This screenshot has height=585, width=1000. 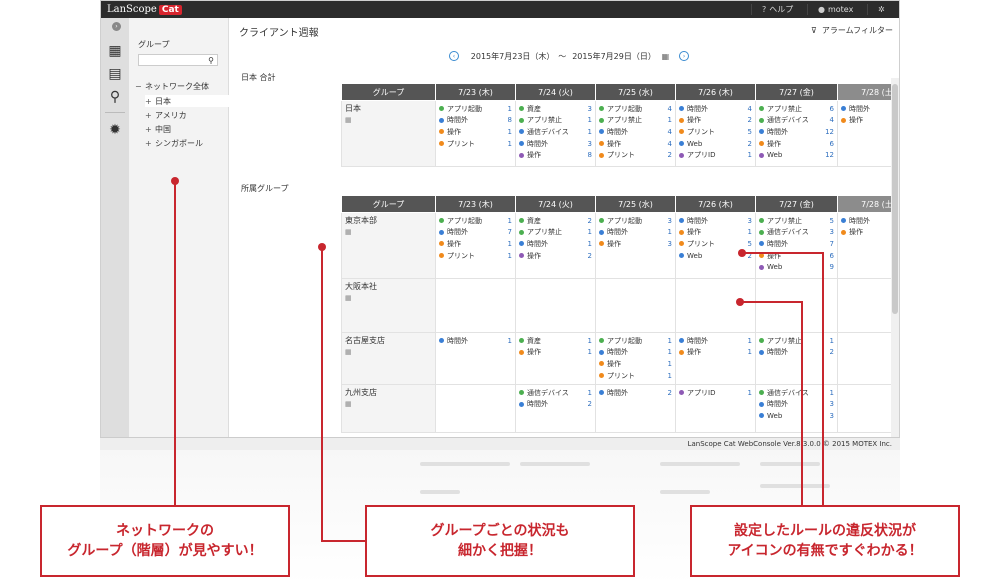 What do you see at coordinates (115, 130) in the screenshot?
I see `gear-icon: ✹` at bounding box center [115, 130].